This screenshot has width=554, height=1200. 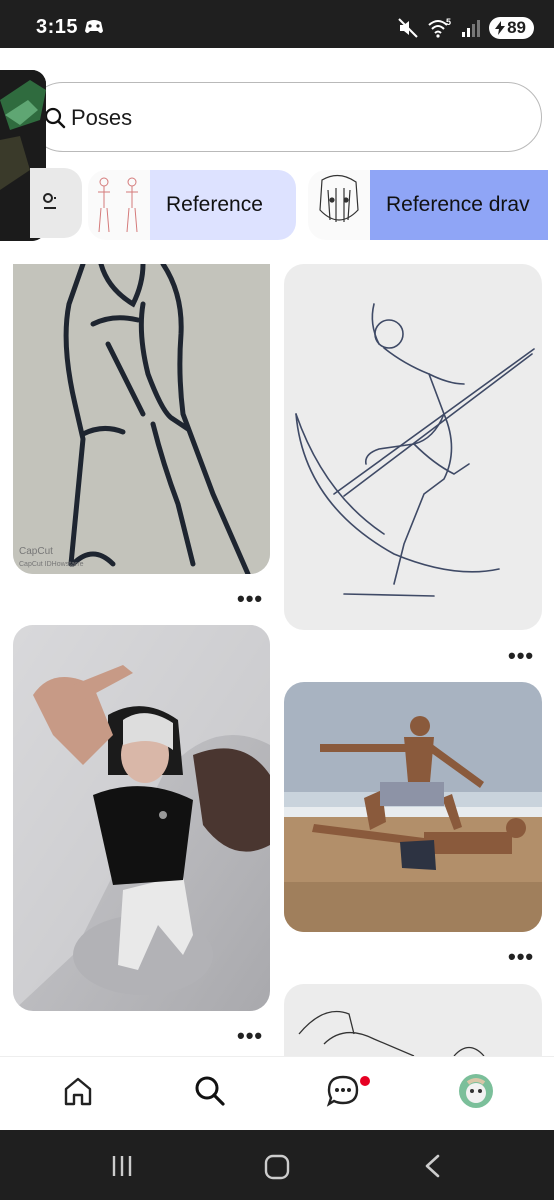 I want to click on mute-icon, so click(x=408, y=28).